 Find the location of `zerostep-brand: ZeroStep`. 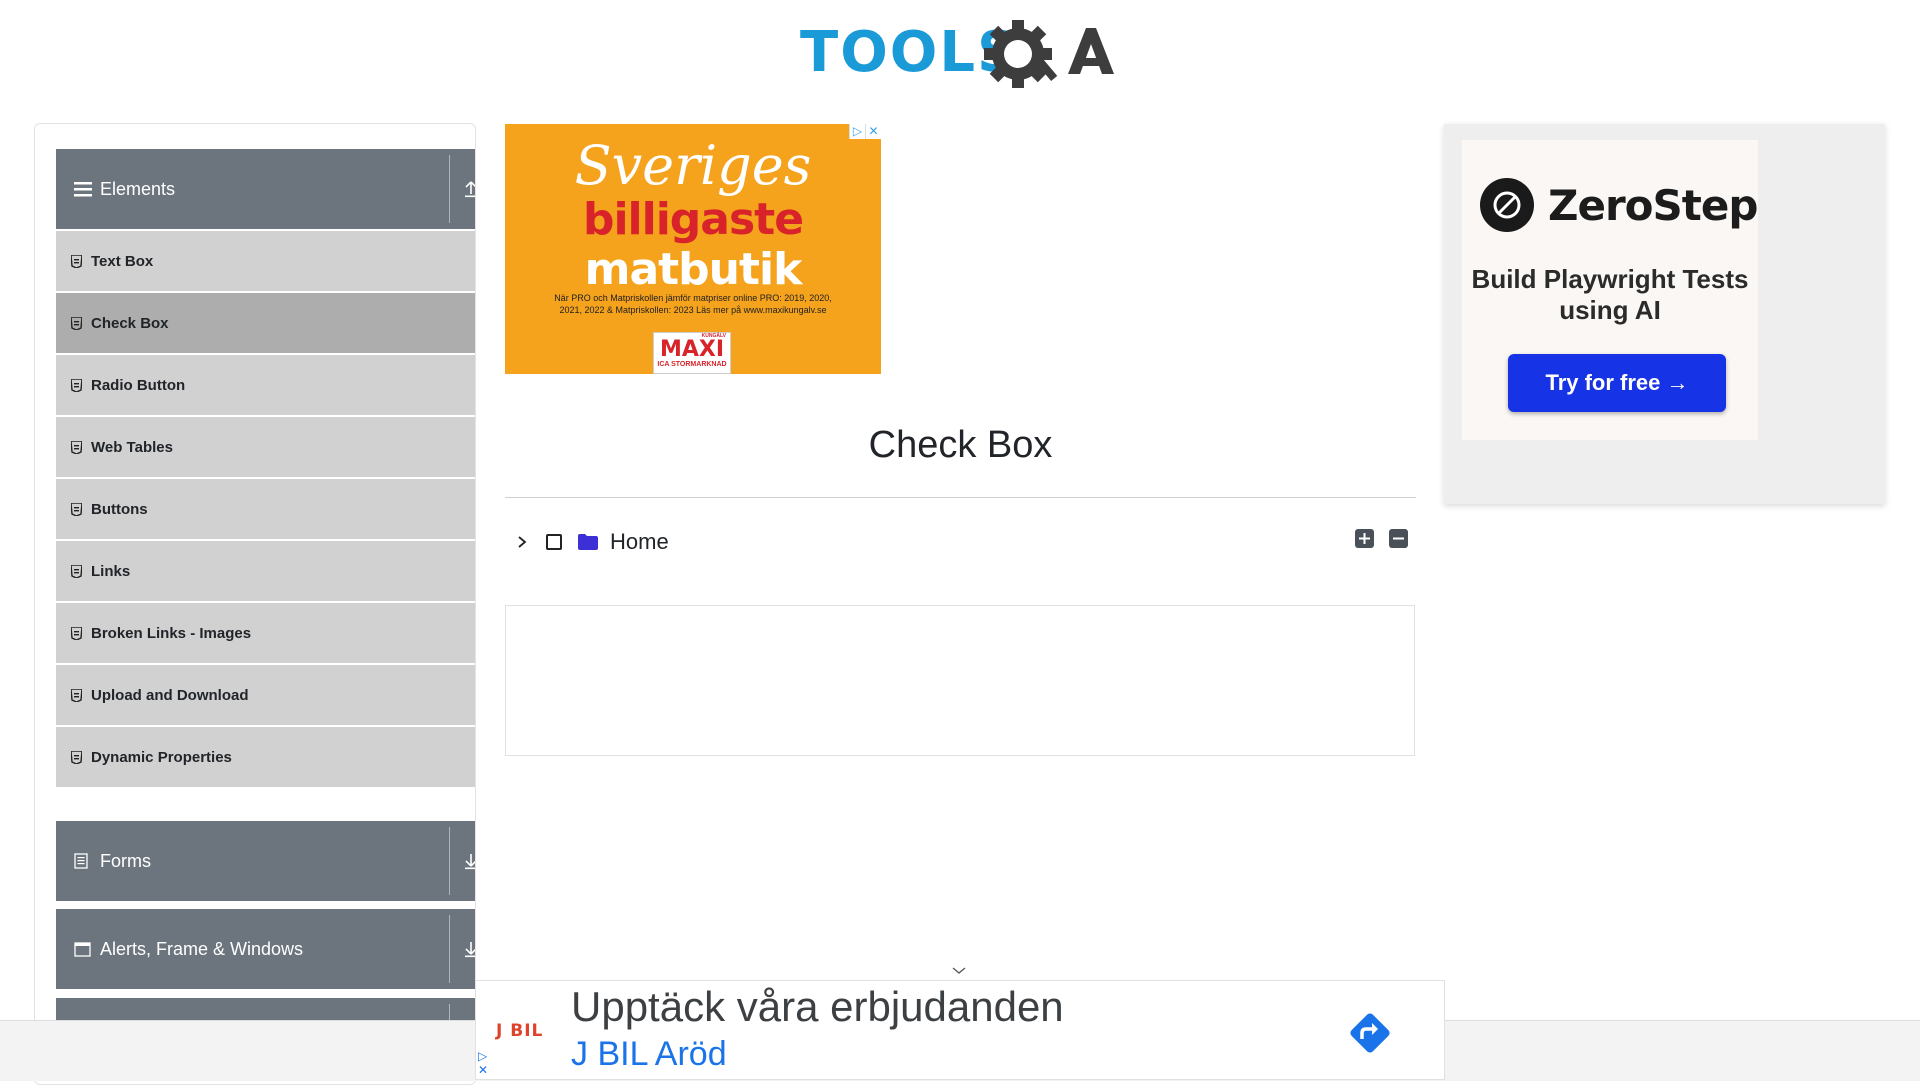

zerostep-brand: ZeroStep is located at coordinates (1653, 205).